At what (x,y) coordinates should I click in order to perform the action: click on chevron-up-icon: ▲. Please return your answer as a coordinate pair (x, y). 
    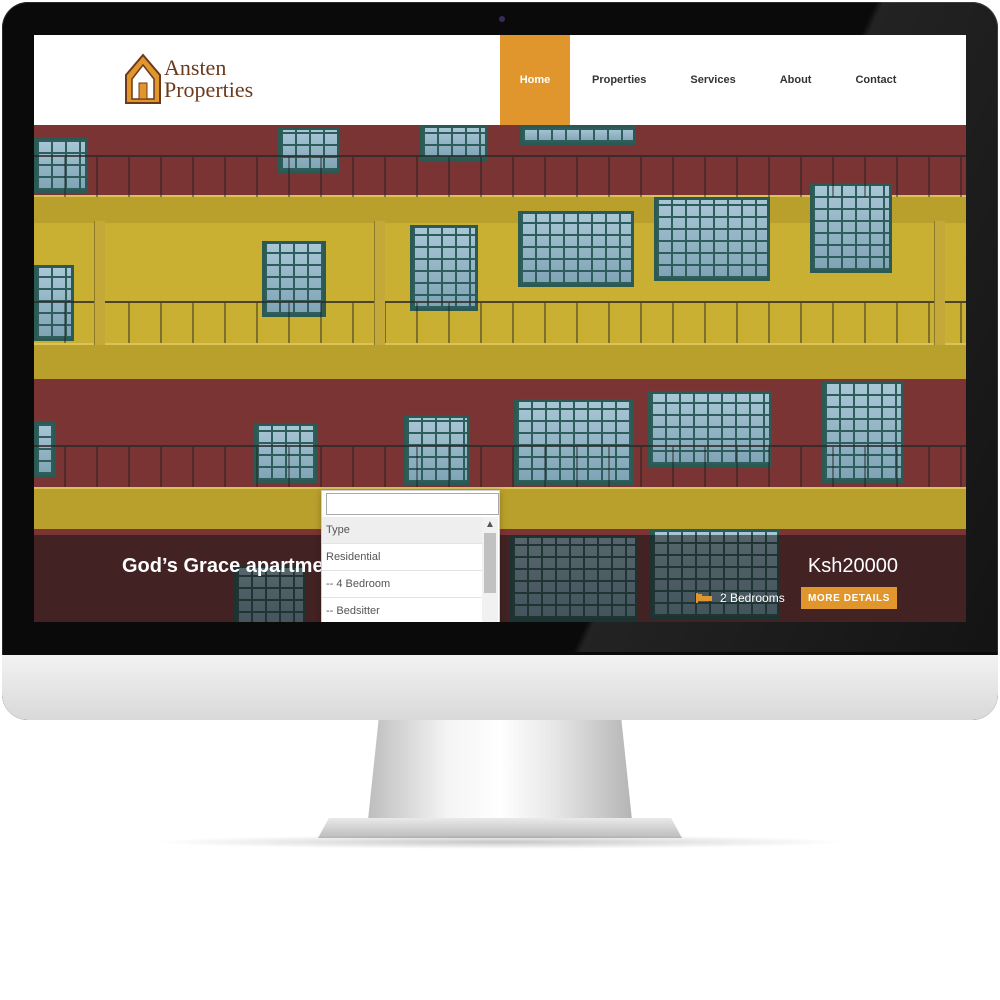
    Looking at the image, I should click on (490, 524).